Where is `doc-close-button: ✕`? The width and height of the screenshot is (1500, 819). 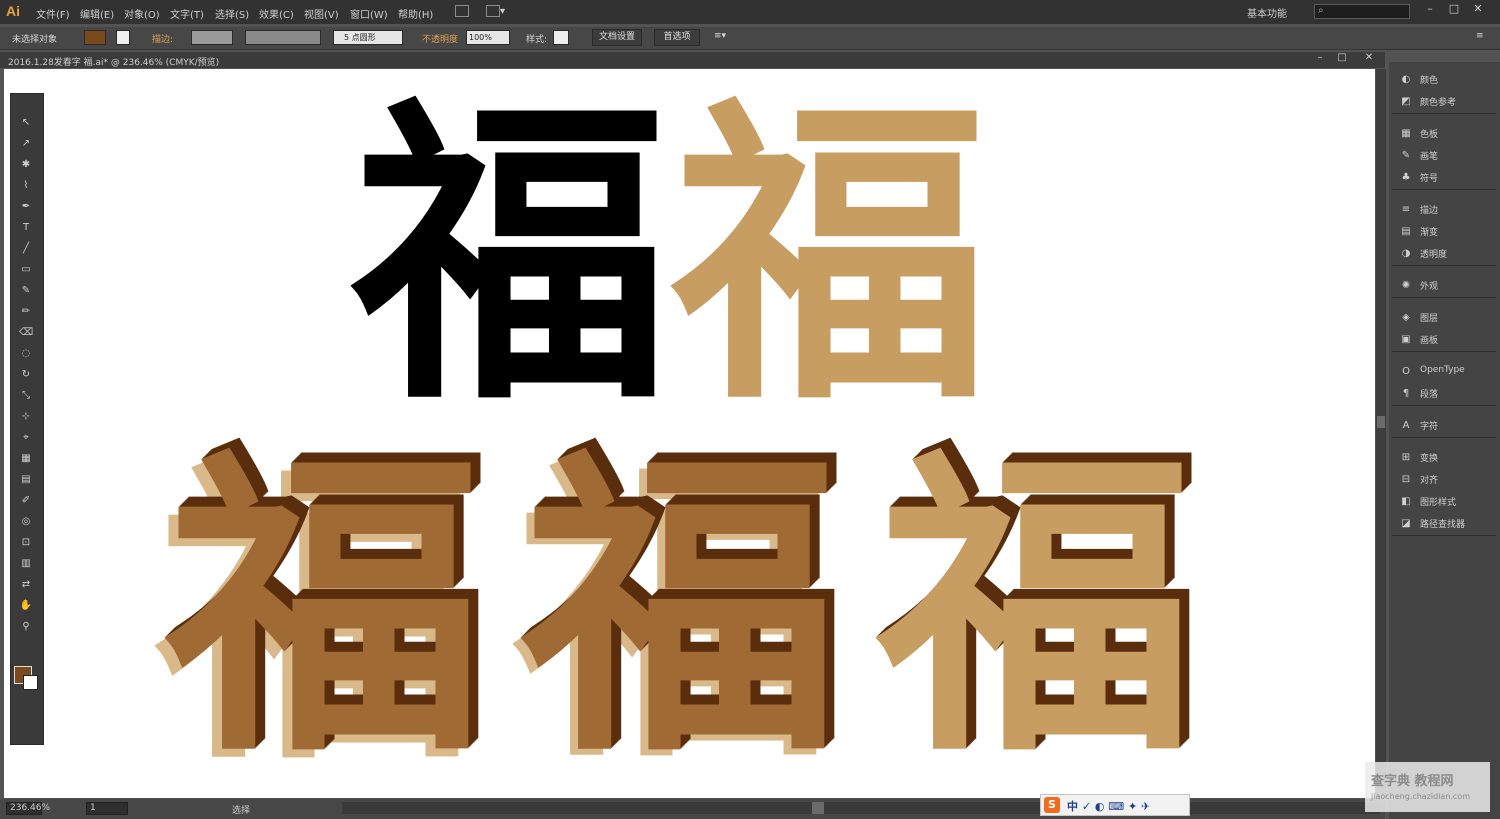 doc-close-button: ✕ is located at coordinates (1369, 59).